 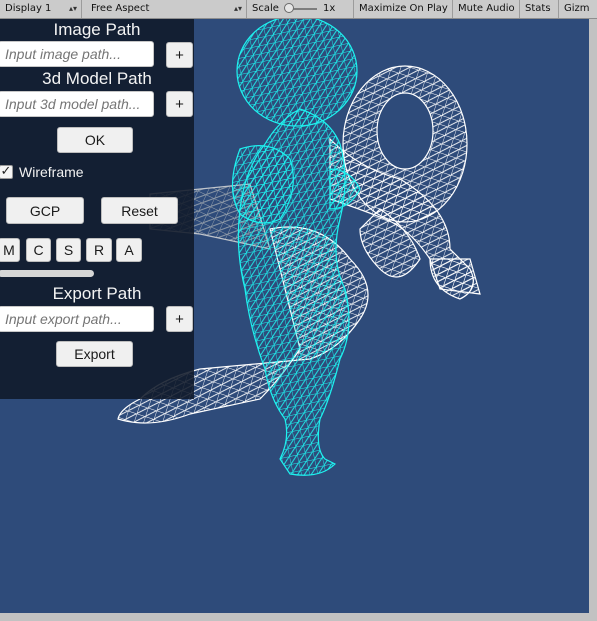 I want to click on export-button: Export, so click(x=94, y=354).